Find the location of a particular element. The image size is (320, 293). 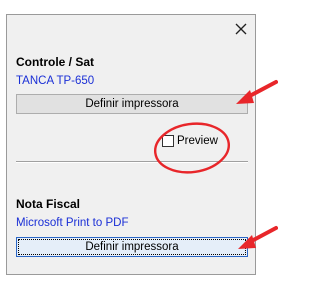

section-divider is located at coordinates (132, 162).